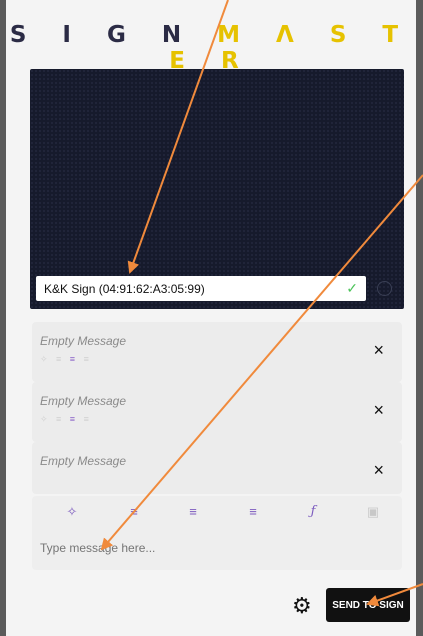 The image size is (423, 636). Describe the element at coordinates (217, 513) in the screenshot. I see `editor-toolbar: ✧ ≡ ≡ ≡ ƒ ▣` at that location.